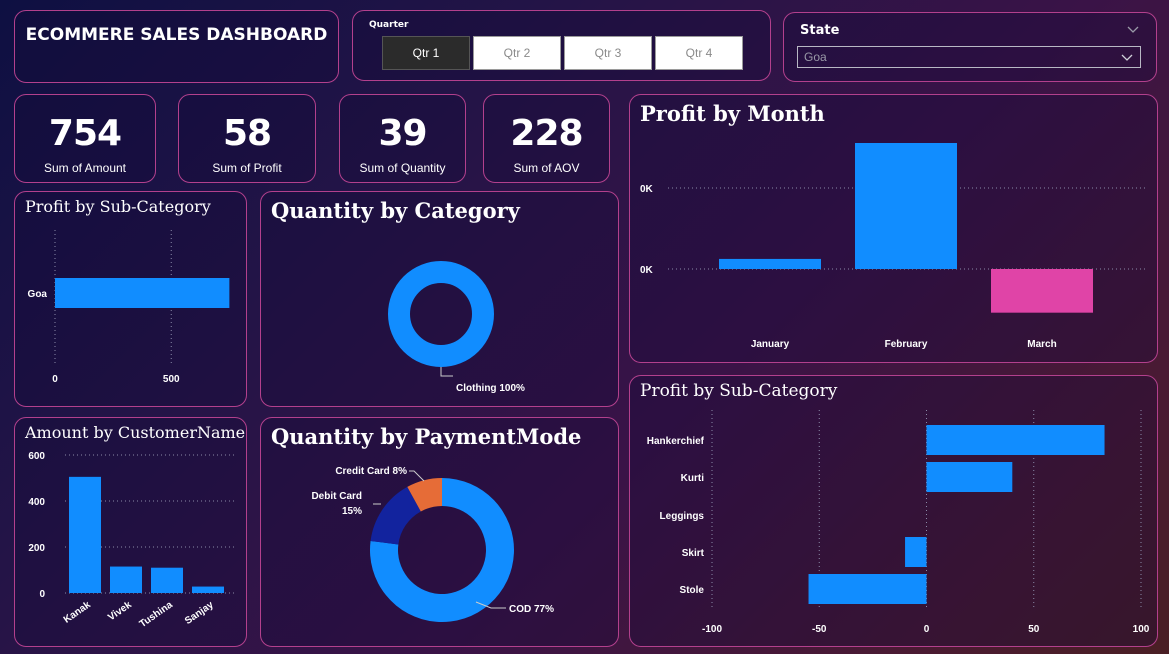  I want to click on profit-month-chart: 0K 0K January February March, so click(892, 246).